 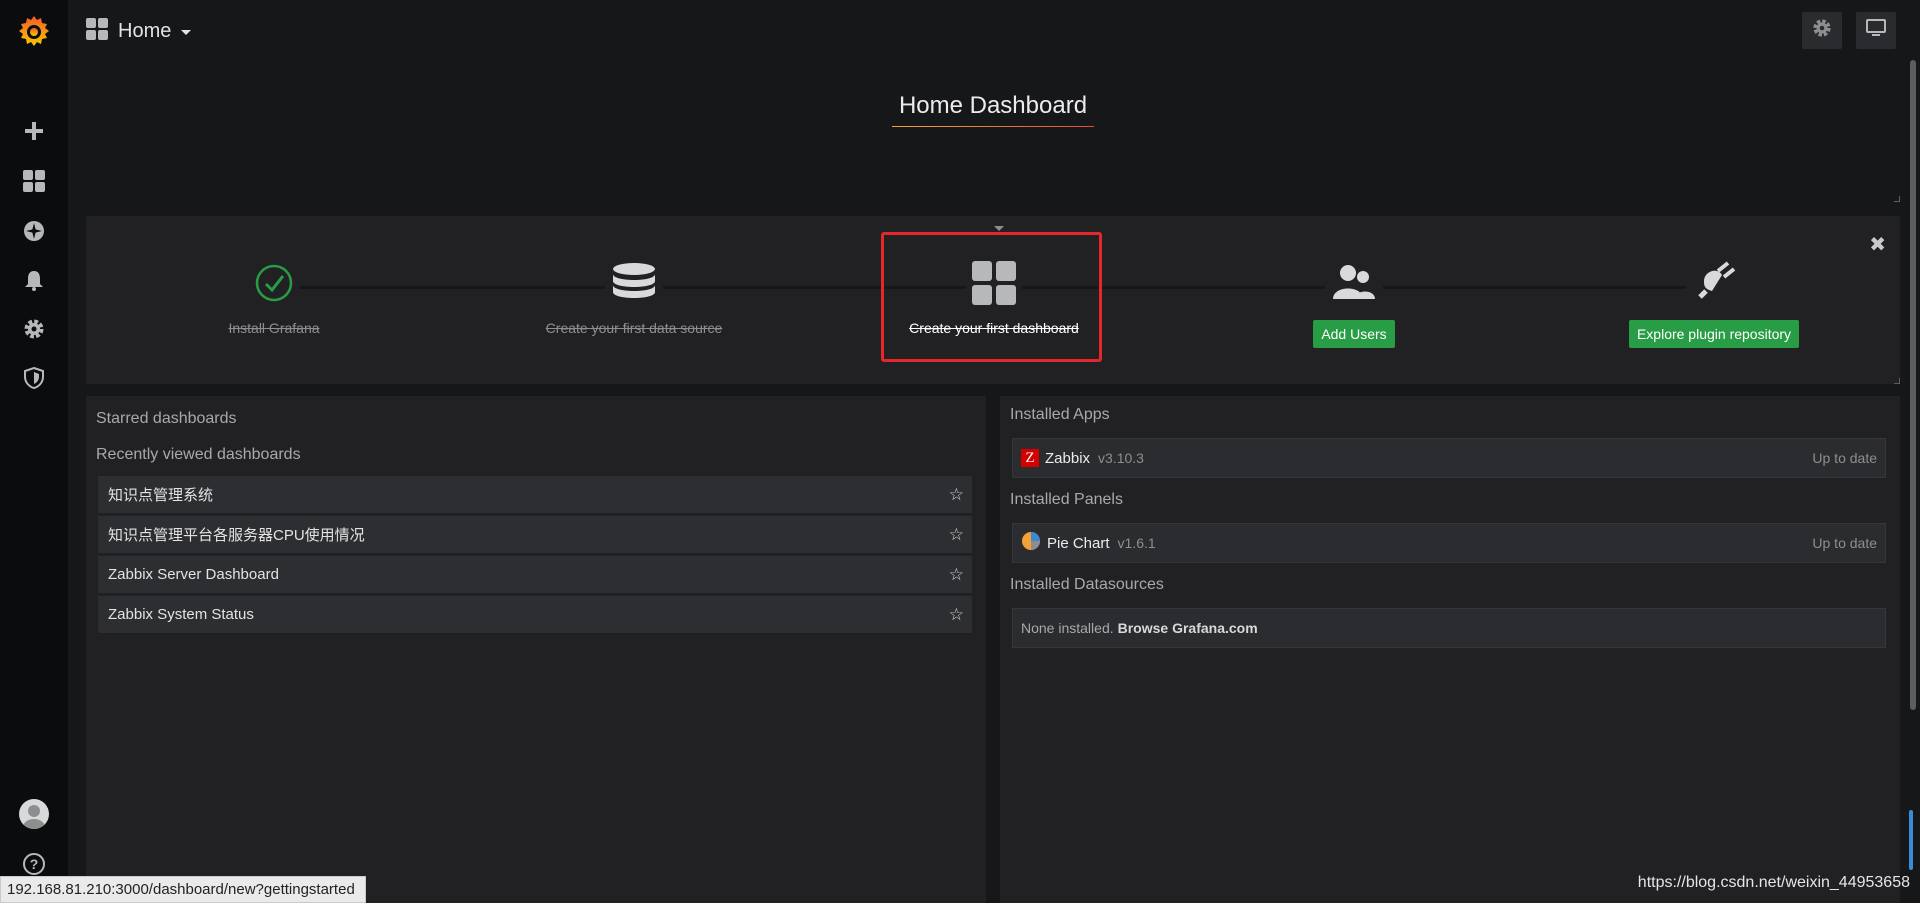 I want to click on dashboard-grid-icon, so click(x=97, y=31).